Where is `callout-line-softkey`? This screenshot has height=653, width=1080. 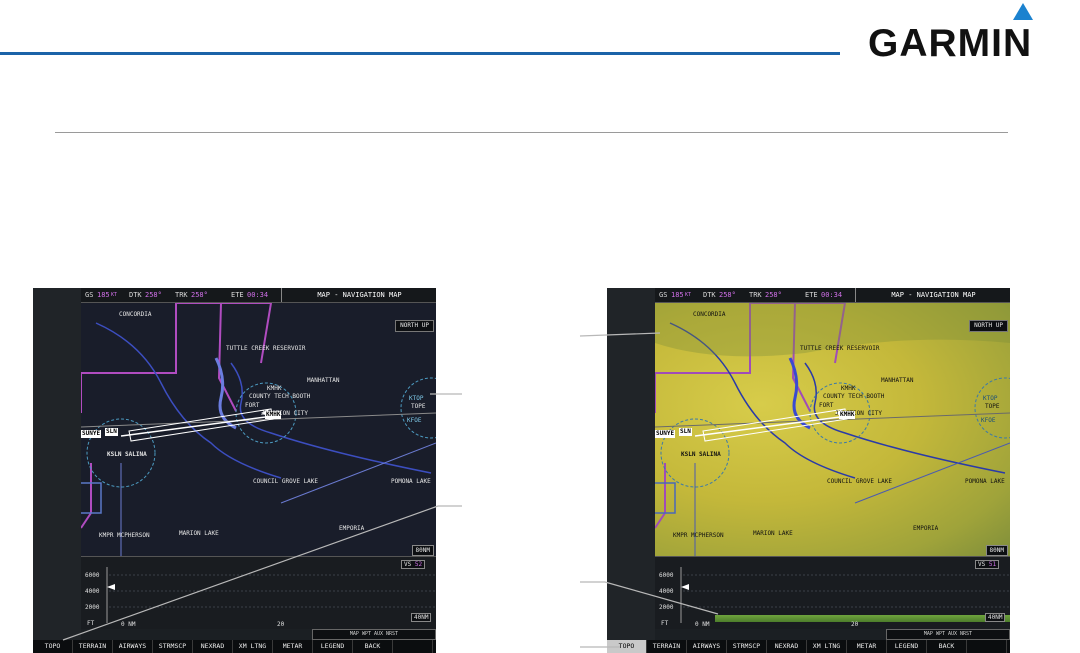 callout-line-softkey is located at coordinates (250, 573).